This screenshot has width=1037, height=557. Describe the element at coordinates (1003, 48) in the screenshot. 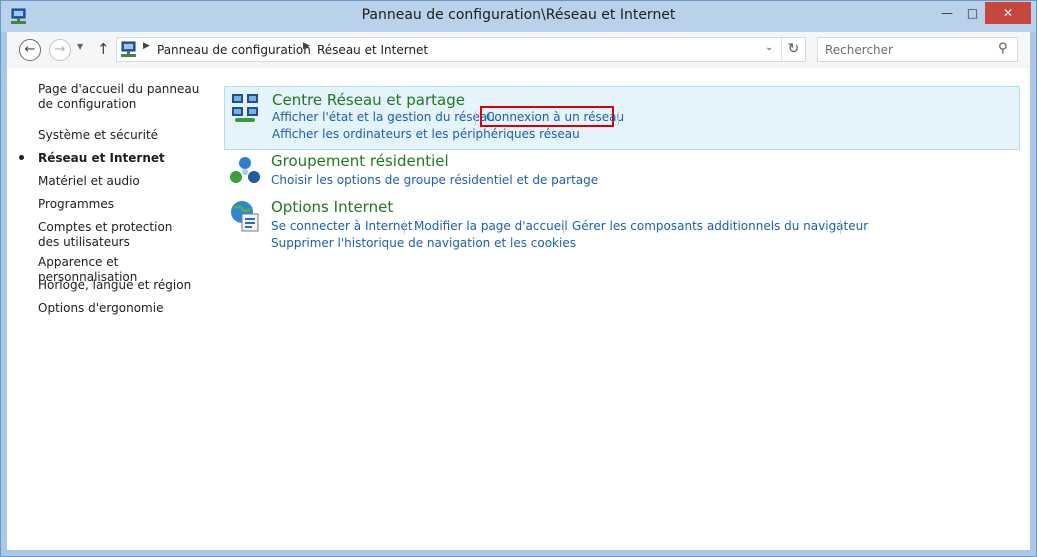

I see `search-icon: ⚲` at that location.